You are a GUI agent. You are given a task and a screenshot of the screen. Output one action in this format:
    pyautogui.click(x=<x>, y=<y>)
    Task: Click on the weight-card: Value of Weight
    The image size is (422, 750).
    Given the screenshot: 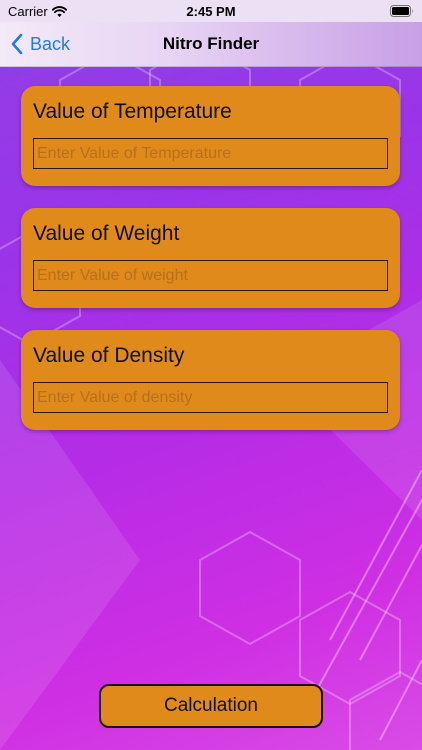 What is the action you would take?
    pyautogui.click(x=210, y=258)
    